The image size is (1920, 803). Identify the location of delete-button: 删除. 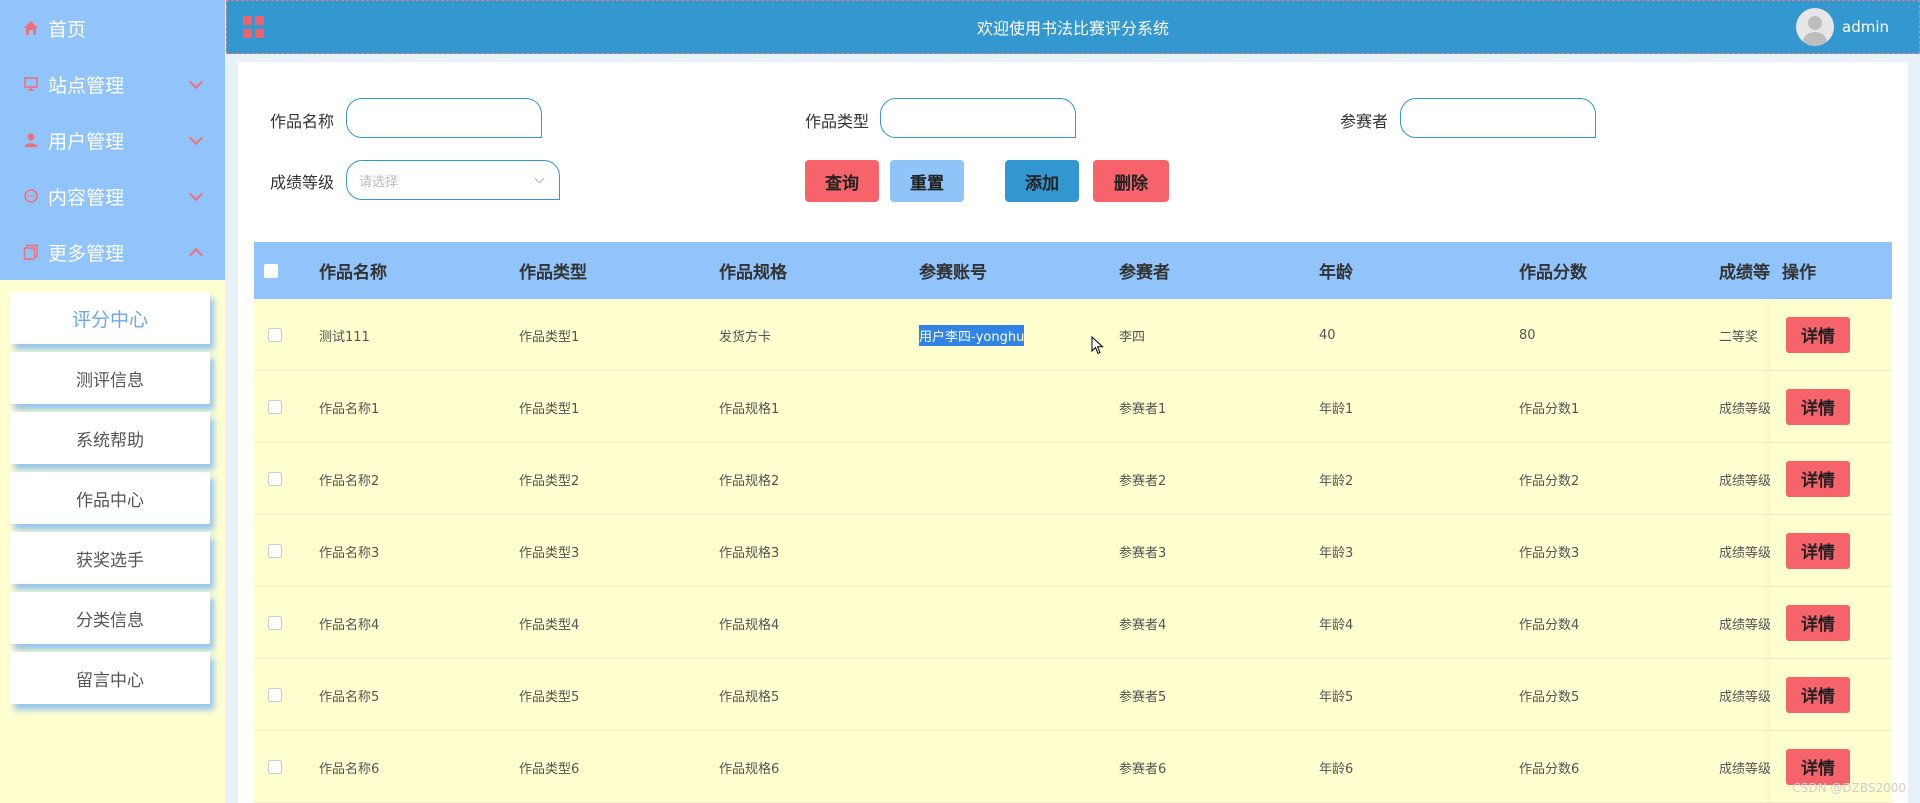
(1131, 181).